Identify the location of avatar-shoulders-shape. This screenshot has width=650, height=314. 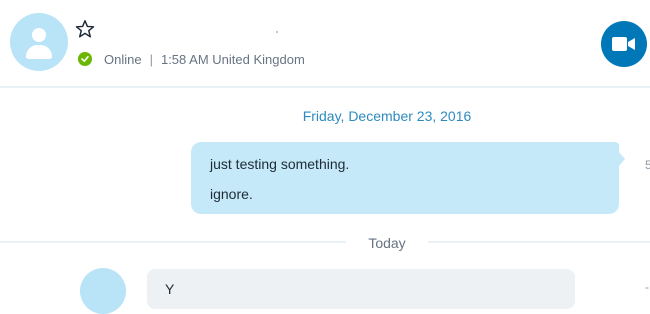
(39, 52).